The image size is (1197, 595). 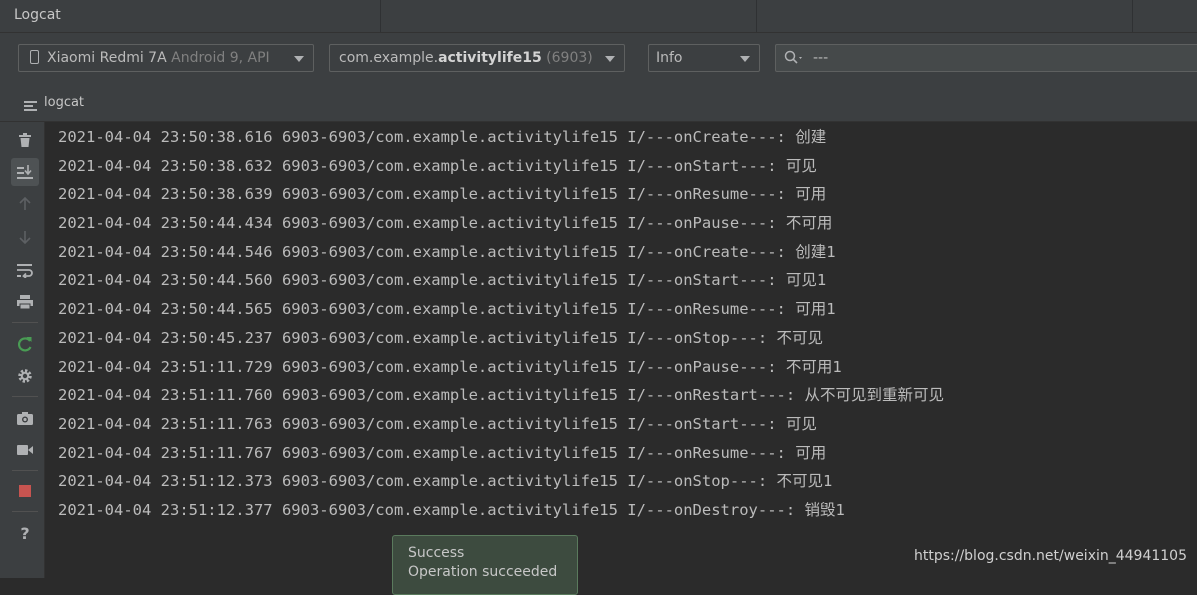 I want to click on stop-icon, so click(x=25, y=491).